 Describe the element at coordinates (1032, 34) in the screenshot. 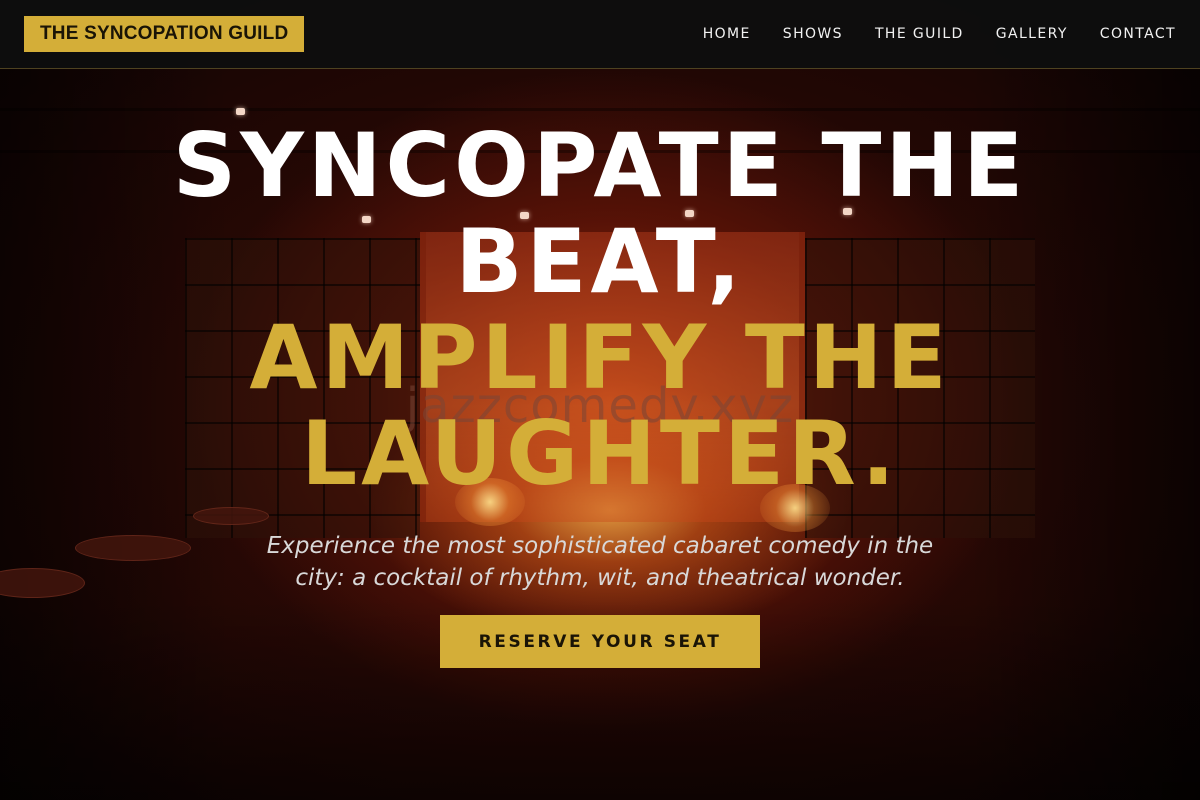

I see `nav-link-gallery: GALLERY` at that location.